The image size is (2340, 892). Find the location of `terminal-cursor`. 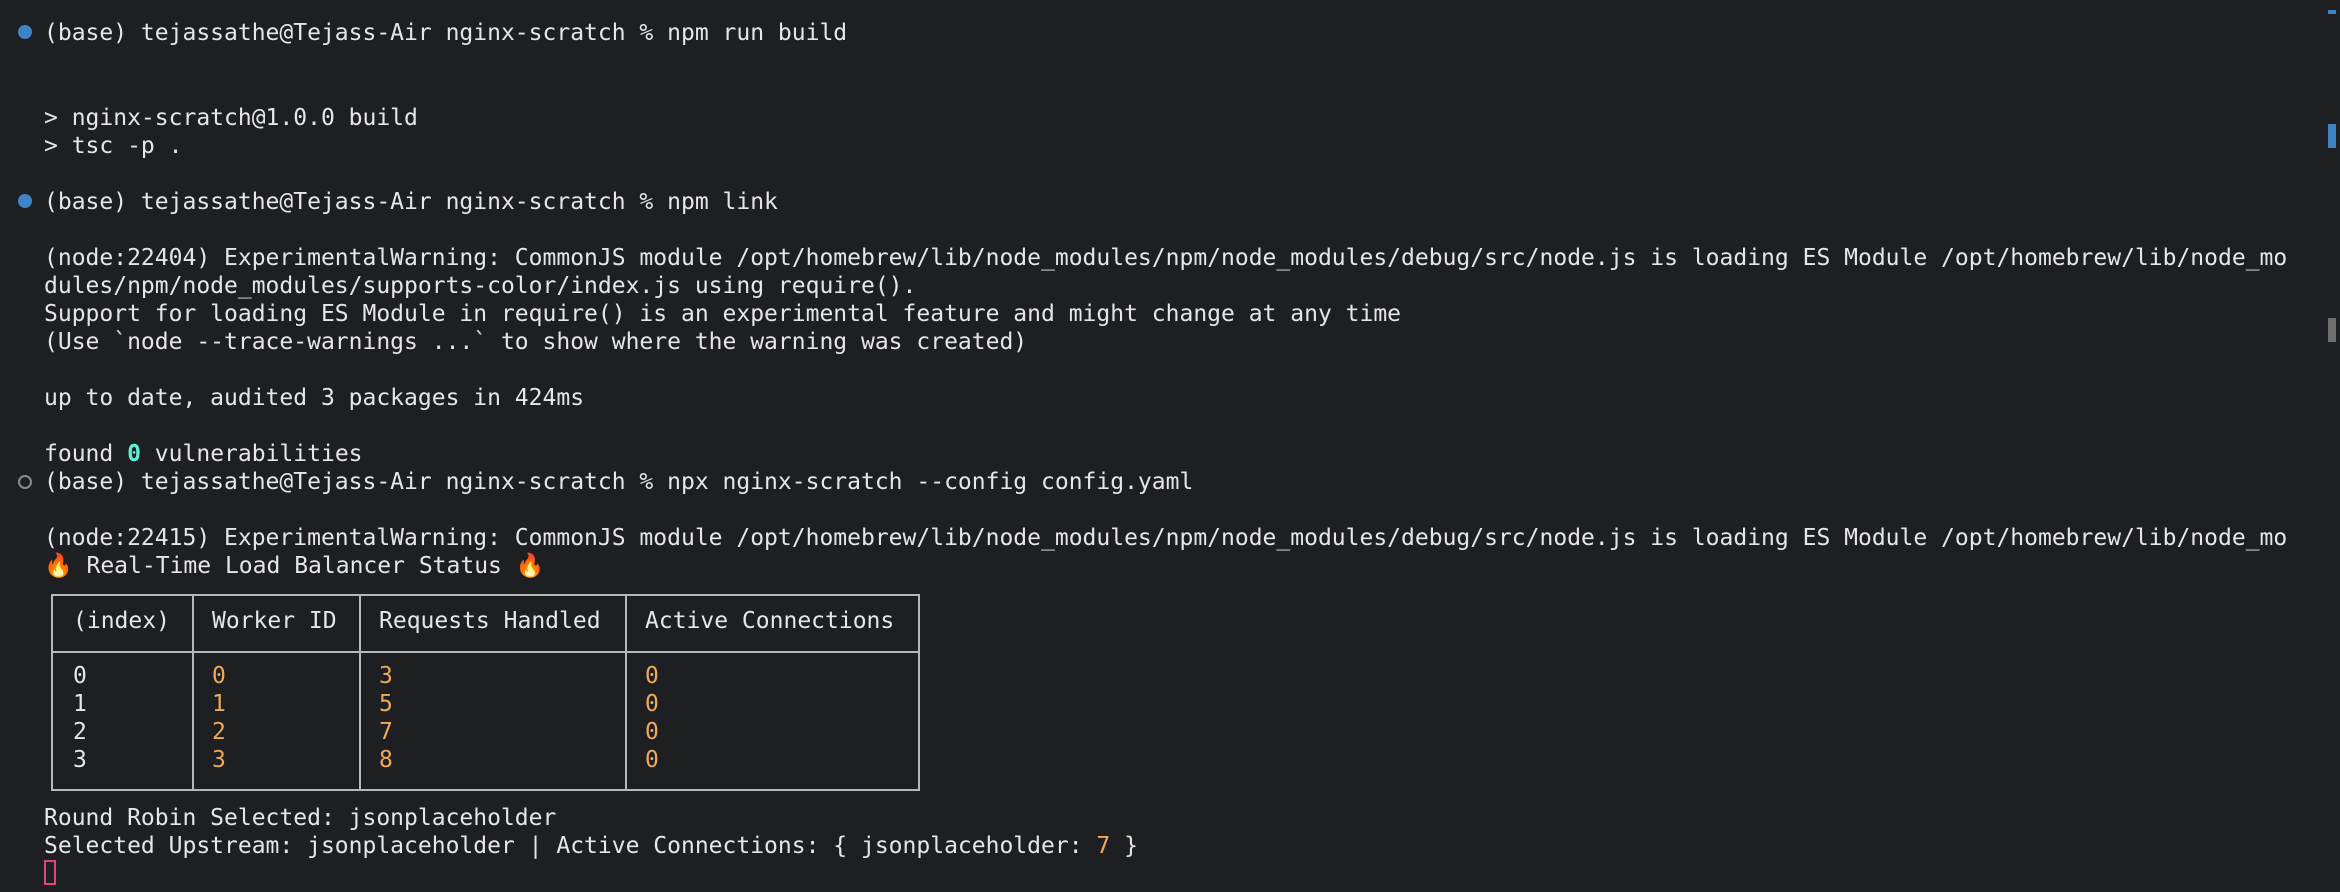

terminal-cursor is located at coordinates (50, 872).